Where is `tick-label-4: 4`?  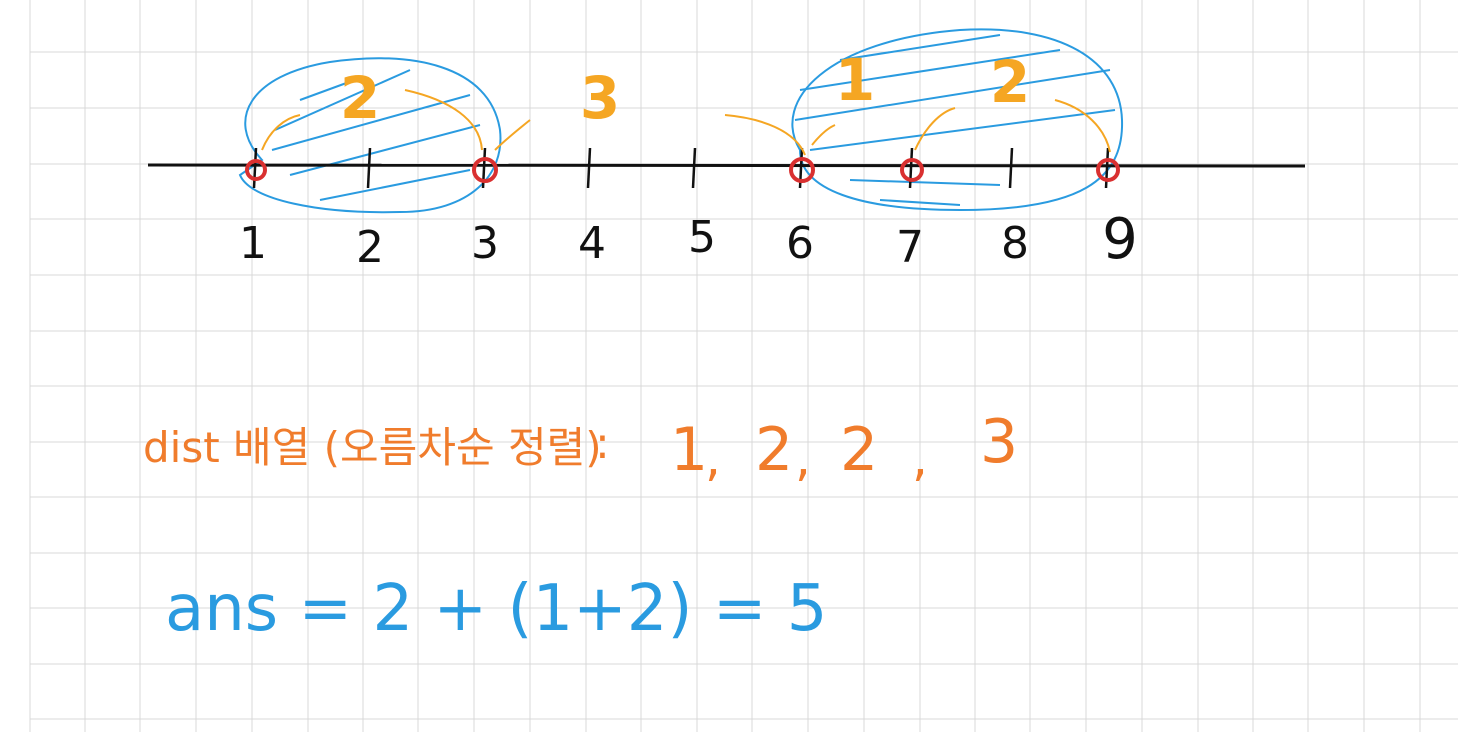
tick-label-4: 4 is located at coordinates (592, 243).